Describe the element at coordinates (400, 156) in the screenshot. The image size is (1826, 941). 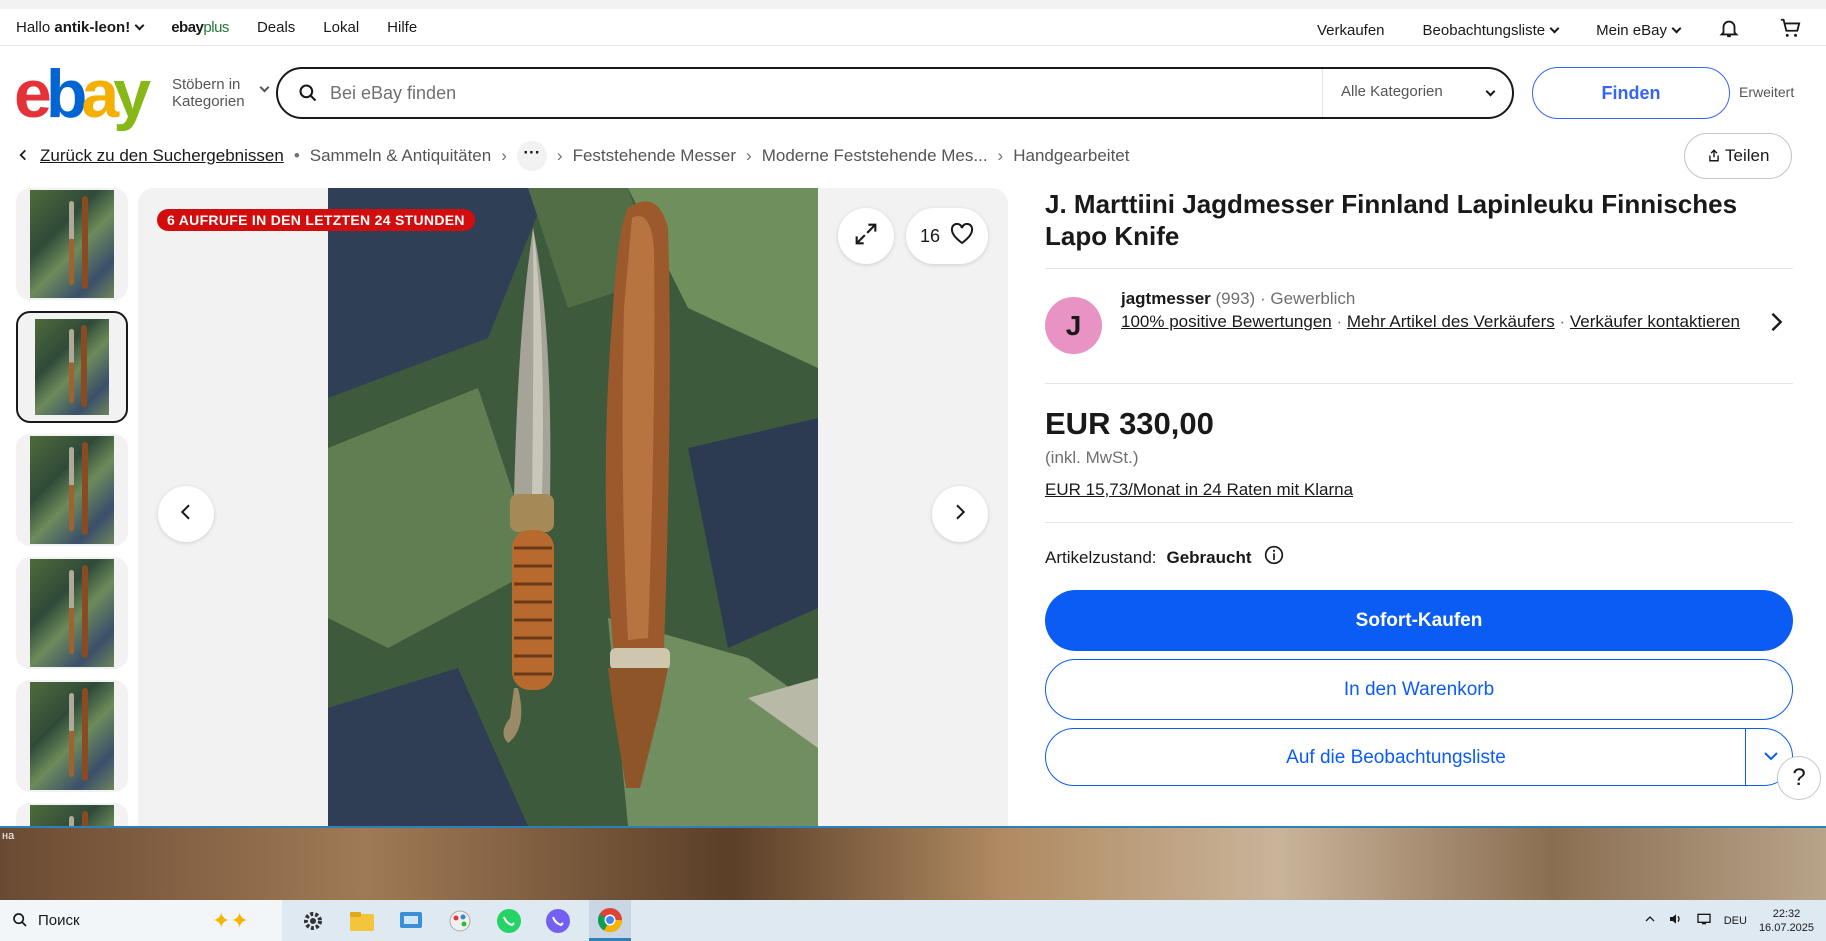
I see `breadcrumb-item-collectibles: Sammeln & Antiquitäten` at that location.